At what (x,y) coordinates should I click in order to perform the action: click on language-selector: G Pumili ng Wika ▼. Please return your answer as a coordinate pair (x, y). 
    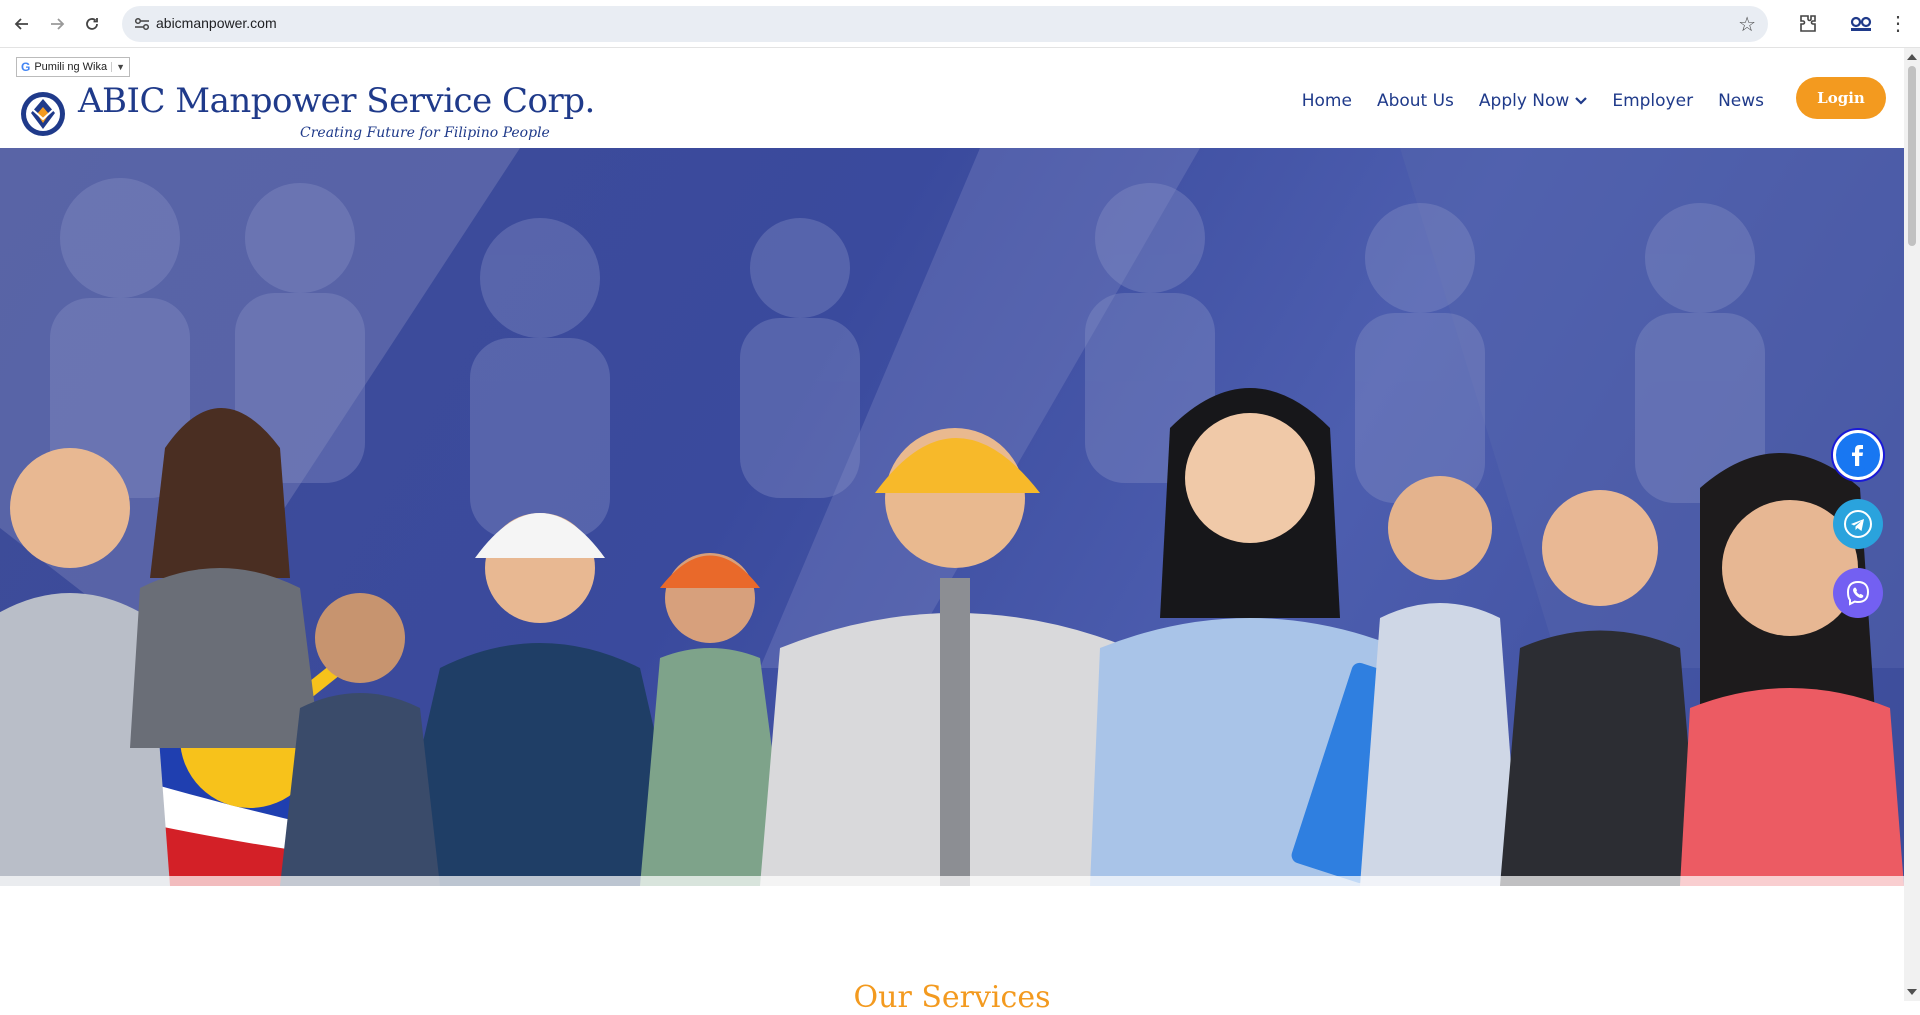
    Looking at the image, I should click on (73, 67).